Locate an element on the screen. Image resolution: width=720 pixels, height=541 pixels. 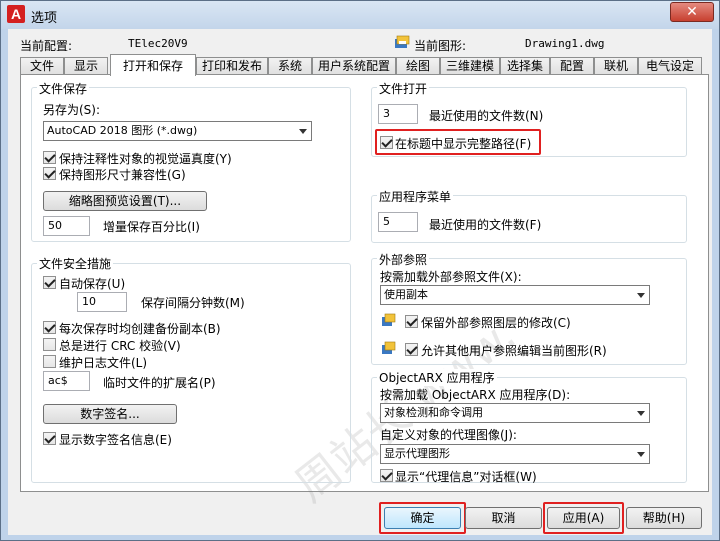
xref-demand-load-label: 按需加载外部参照文件(X): is located at coordinates (451, 277).